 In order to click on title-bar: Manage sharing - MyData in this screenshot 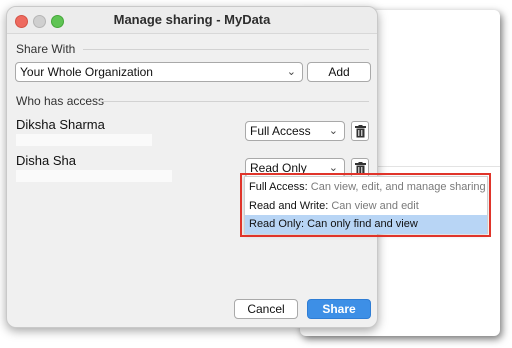, I will do `click(192, 20)`.